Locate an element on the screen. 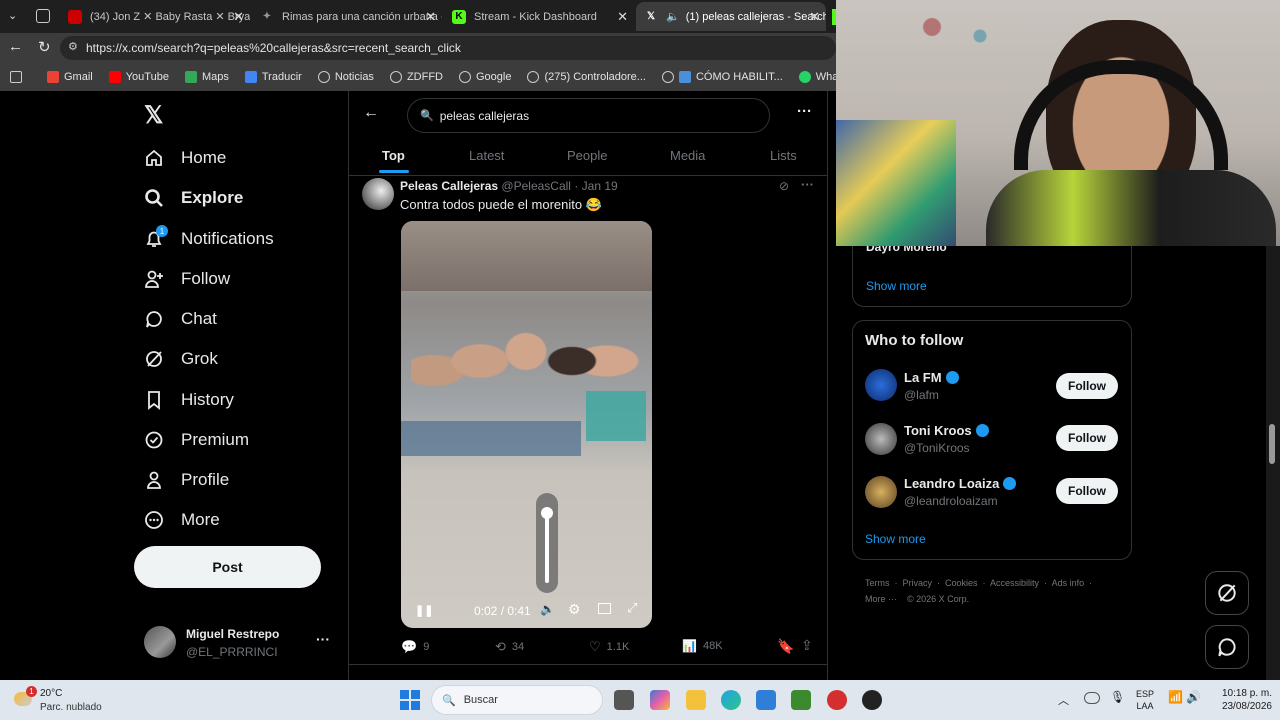 The image size is (1280, 720). volume-slider is located at coordinates (547, 543).